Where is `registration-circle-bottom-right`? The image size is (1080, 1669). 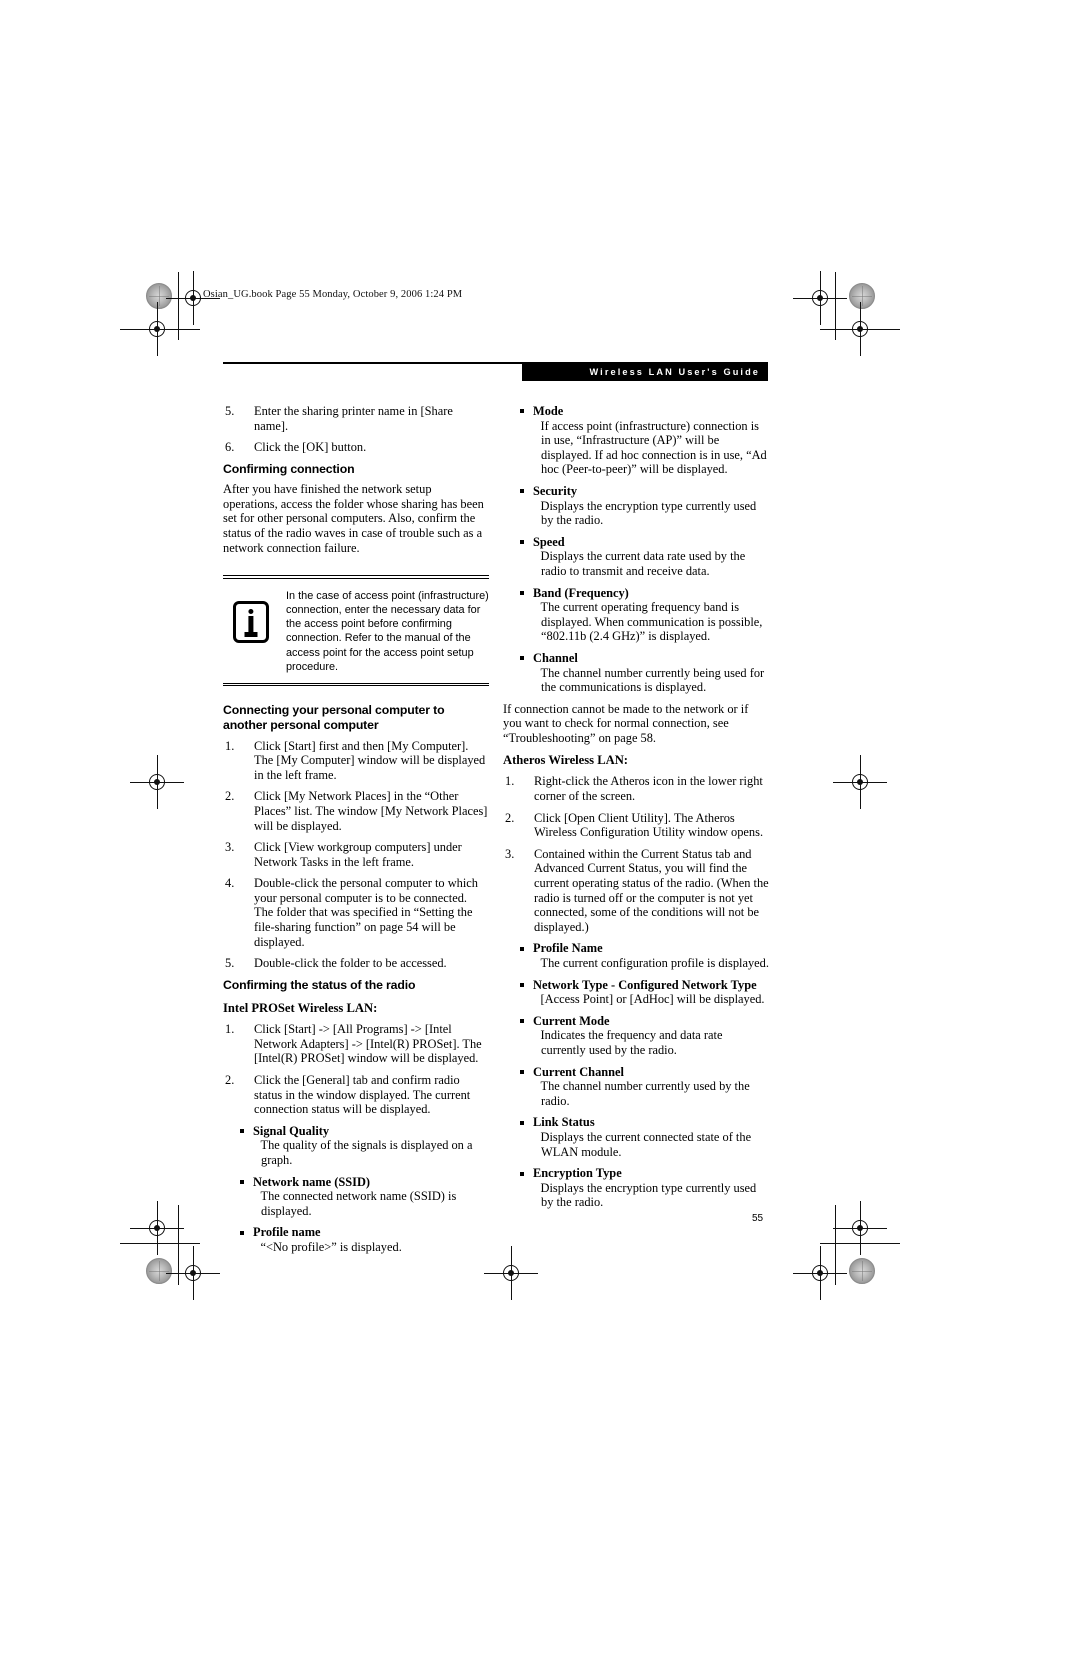
registration-circle-bottom-right is located at coordinates (862, 1271).